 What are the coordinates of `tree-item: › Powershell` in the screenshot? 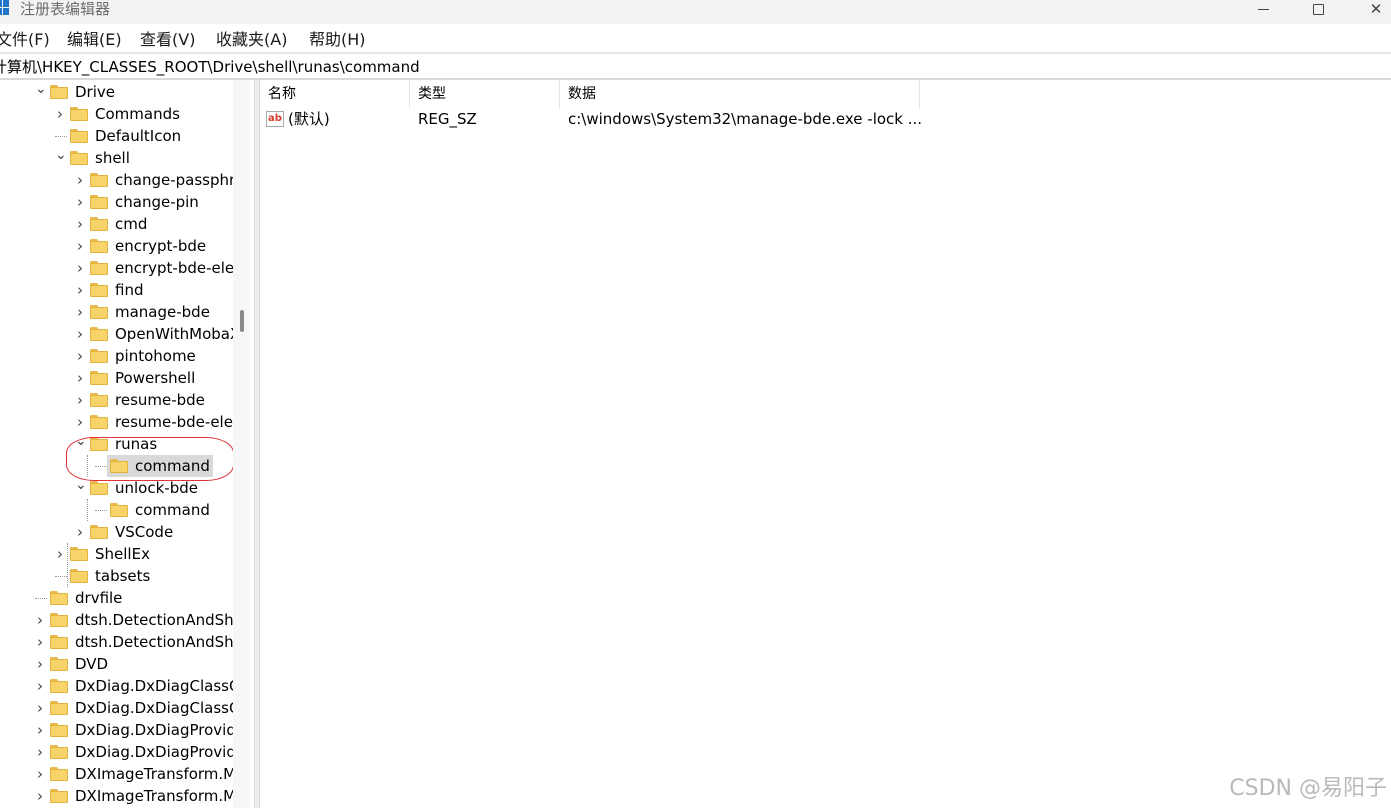 It's located at (125, 378).